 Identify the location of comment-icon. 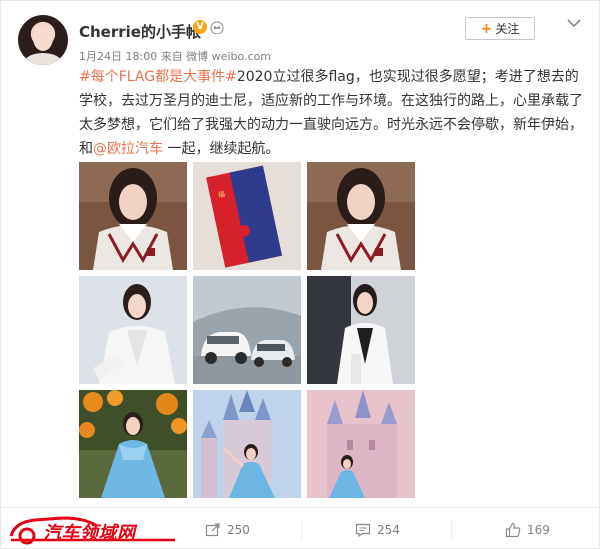
(363, 530).